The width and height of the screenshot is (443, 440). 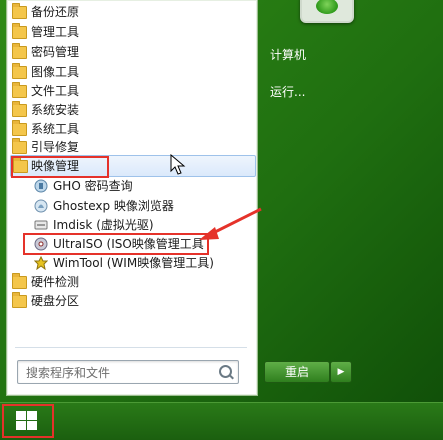 I want to click on folder-label: 图像工具, so click(x=55, y=72).